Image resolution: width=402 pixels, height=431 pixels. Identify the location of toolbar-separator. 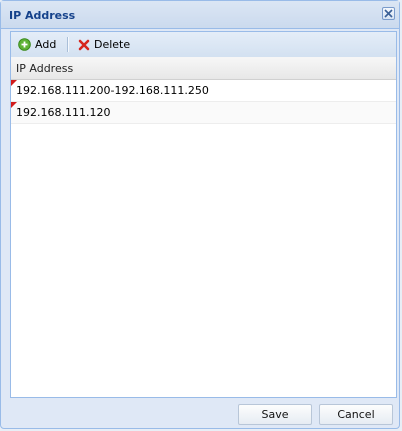
(67, 44).